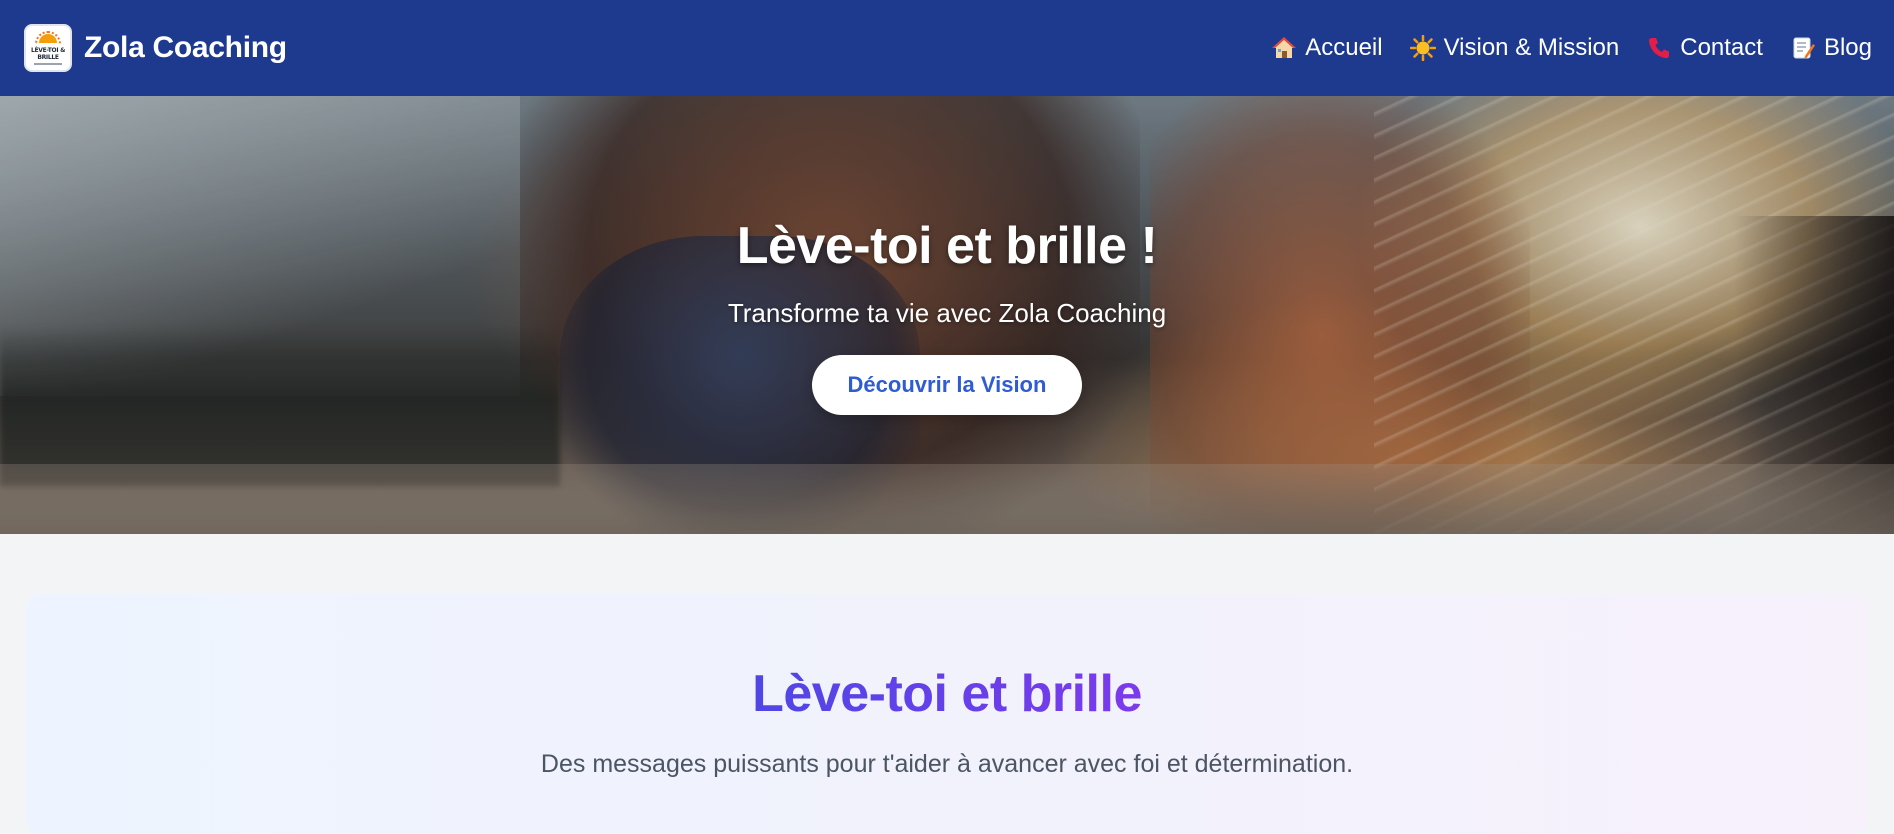 The height and width of the screenshot is (834, 1894). What do you see at coordinates (1422, 48) in the screenshot?
I see `sun-icon` at bounding box center [1422, 48].